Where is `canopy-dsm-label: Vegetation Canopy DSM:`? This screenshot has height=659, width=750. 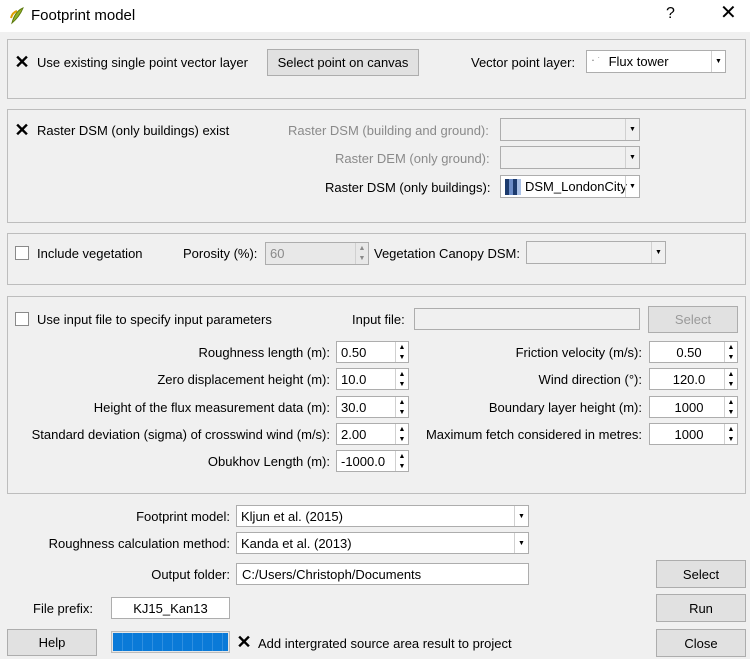 canopy-dsm-label: Vegetation Canopy DSM: is located at coordinates (447, 253).